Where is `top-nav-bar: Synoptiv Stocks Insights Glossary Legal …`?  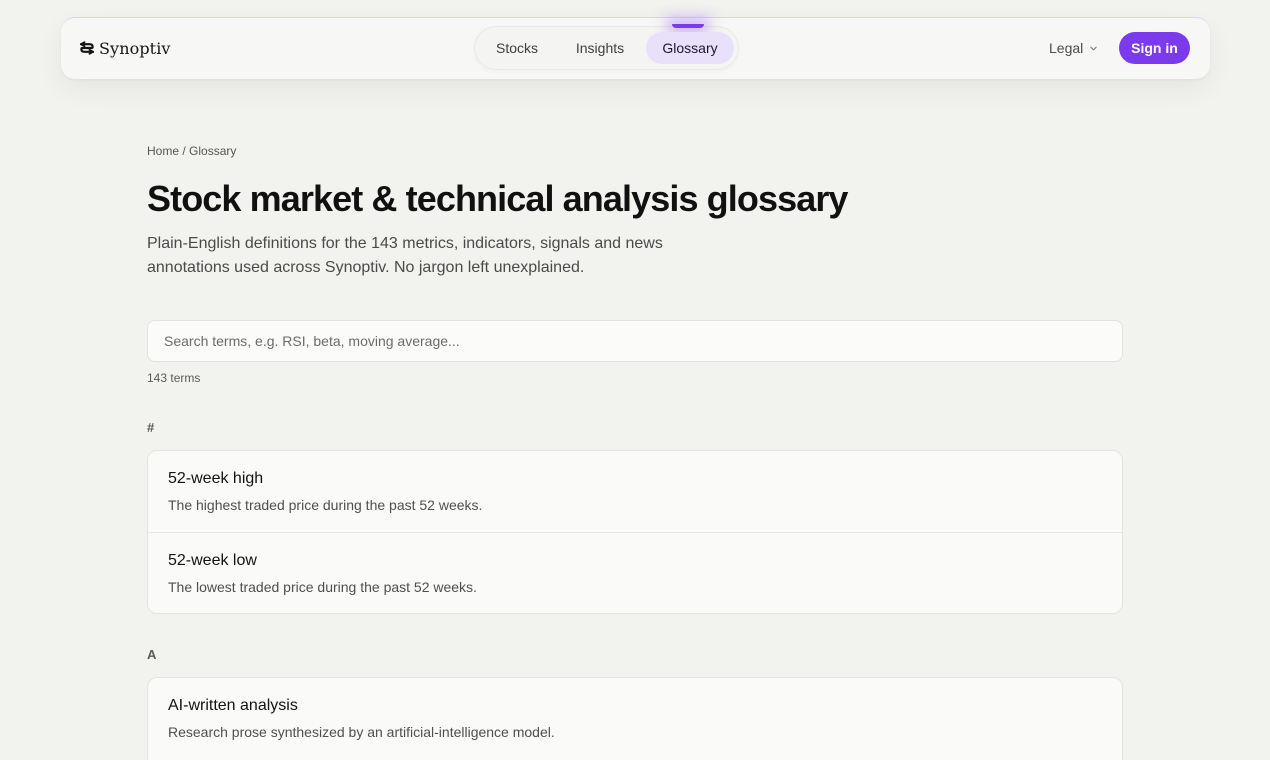 top-nav-bar: Synoptiv Stocks Insights Glossary Legal … is located at coordinates (635, 48).